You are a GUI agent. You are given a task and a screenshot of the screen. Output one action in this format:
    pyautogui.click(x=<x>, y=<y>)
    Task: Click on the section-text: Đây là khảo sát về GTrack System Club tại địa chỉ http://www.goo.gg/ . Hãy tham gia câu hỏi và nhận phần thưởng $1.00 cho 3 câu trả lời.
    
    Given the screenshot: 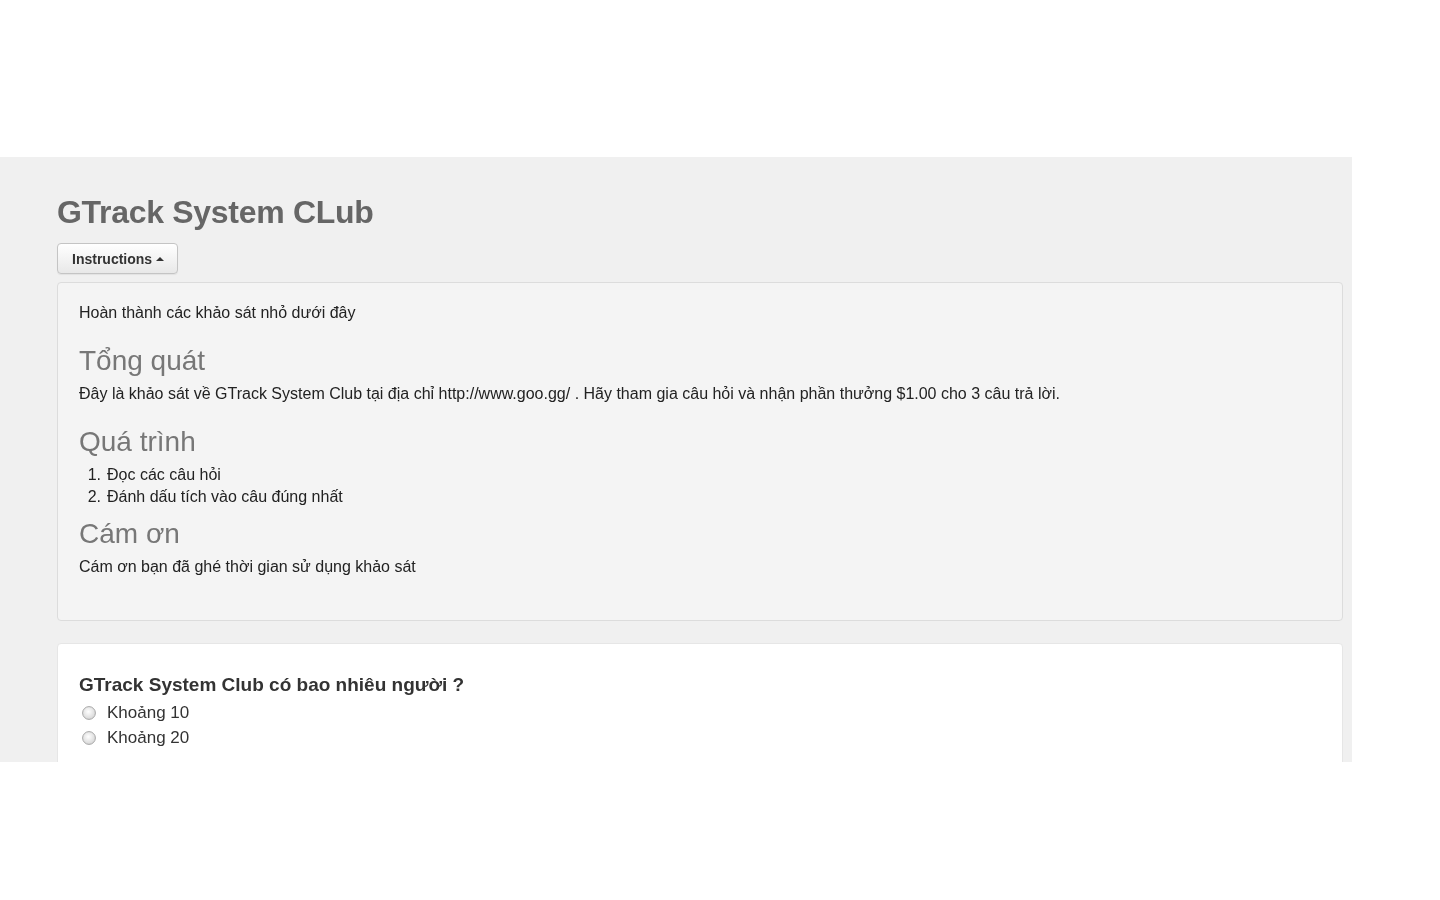 What is the action you would take?
    pyautogui.click(x=570, y=394)
    